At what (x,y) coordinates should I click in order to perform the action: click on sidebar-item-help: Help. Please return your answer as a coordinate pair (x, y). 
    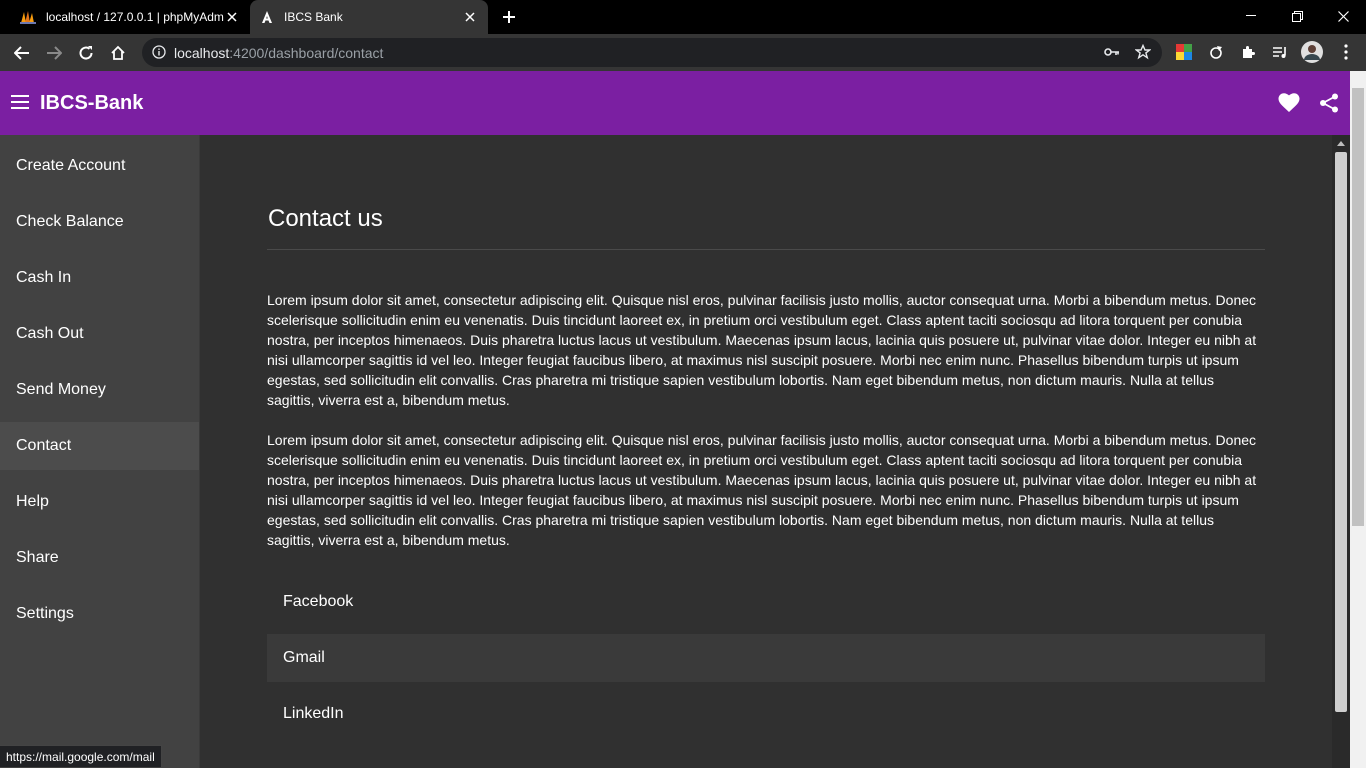
    Looking at the image, I should click on (99, 502).